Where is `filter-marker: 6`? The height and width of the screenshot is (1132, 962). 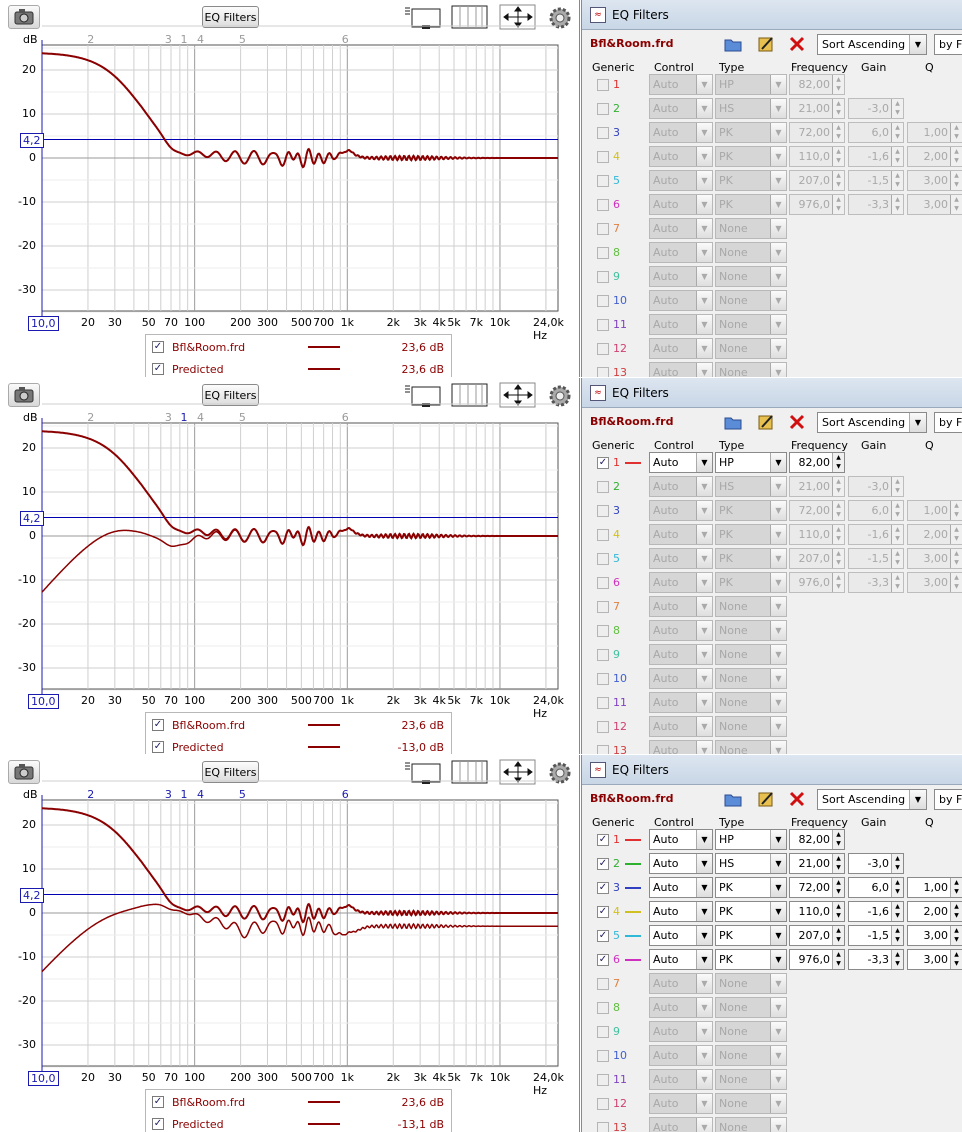 filter-marker: 6 is located at coordinates (345, 39).